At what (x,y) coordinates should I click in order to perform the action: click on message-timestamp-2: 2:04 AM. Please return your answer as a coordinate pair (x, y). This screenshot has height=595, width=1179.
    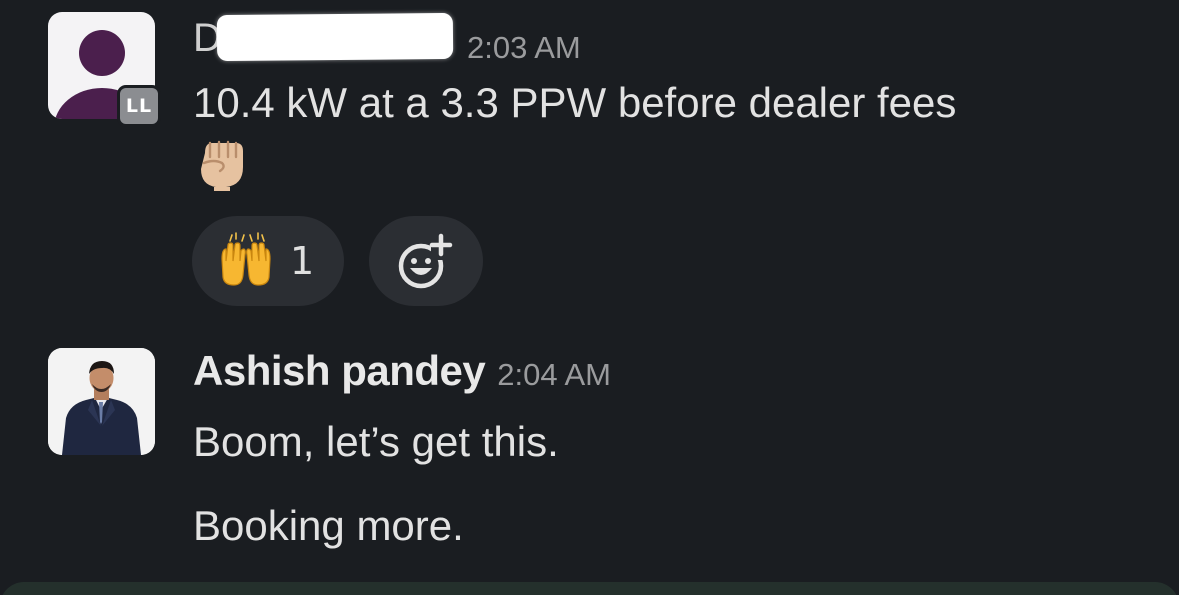
    Looking at the image, I should click on (554, 375).